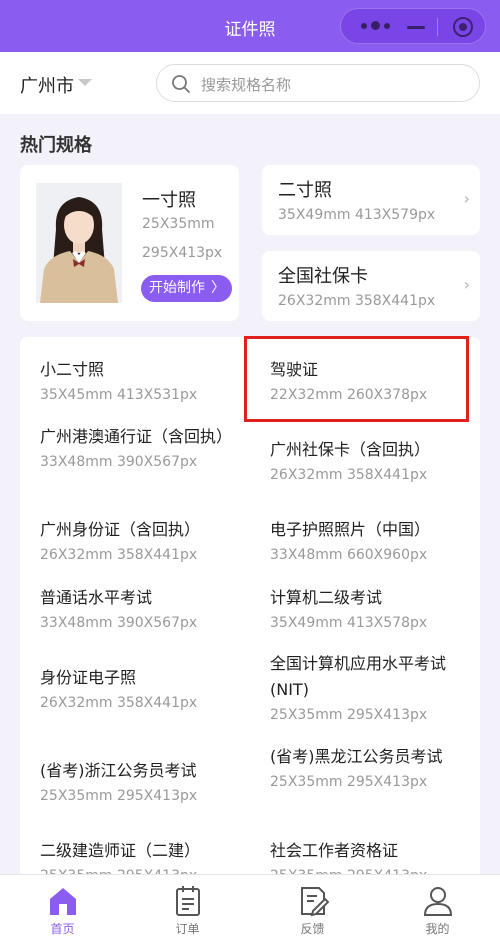 The height and width of the screenshot is (942, 500). I want to click on spec-size: 35X49mm 413X578px, so click(349, 623).